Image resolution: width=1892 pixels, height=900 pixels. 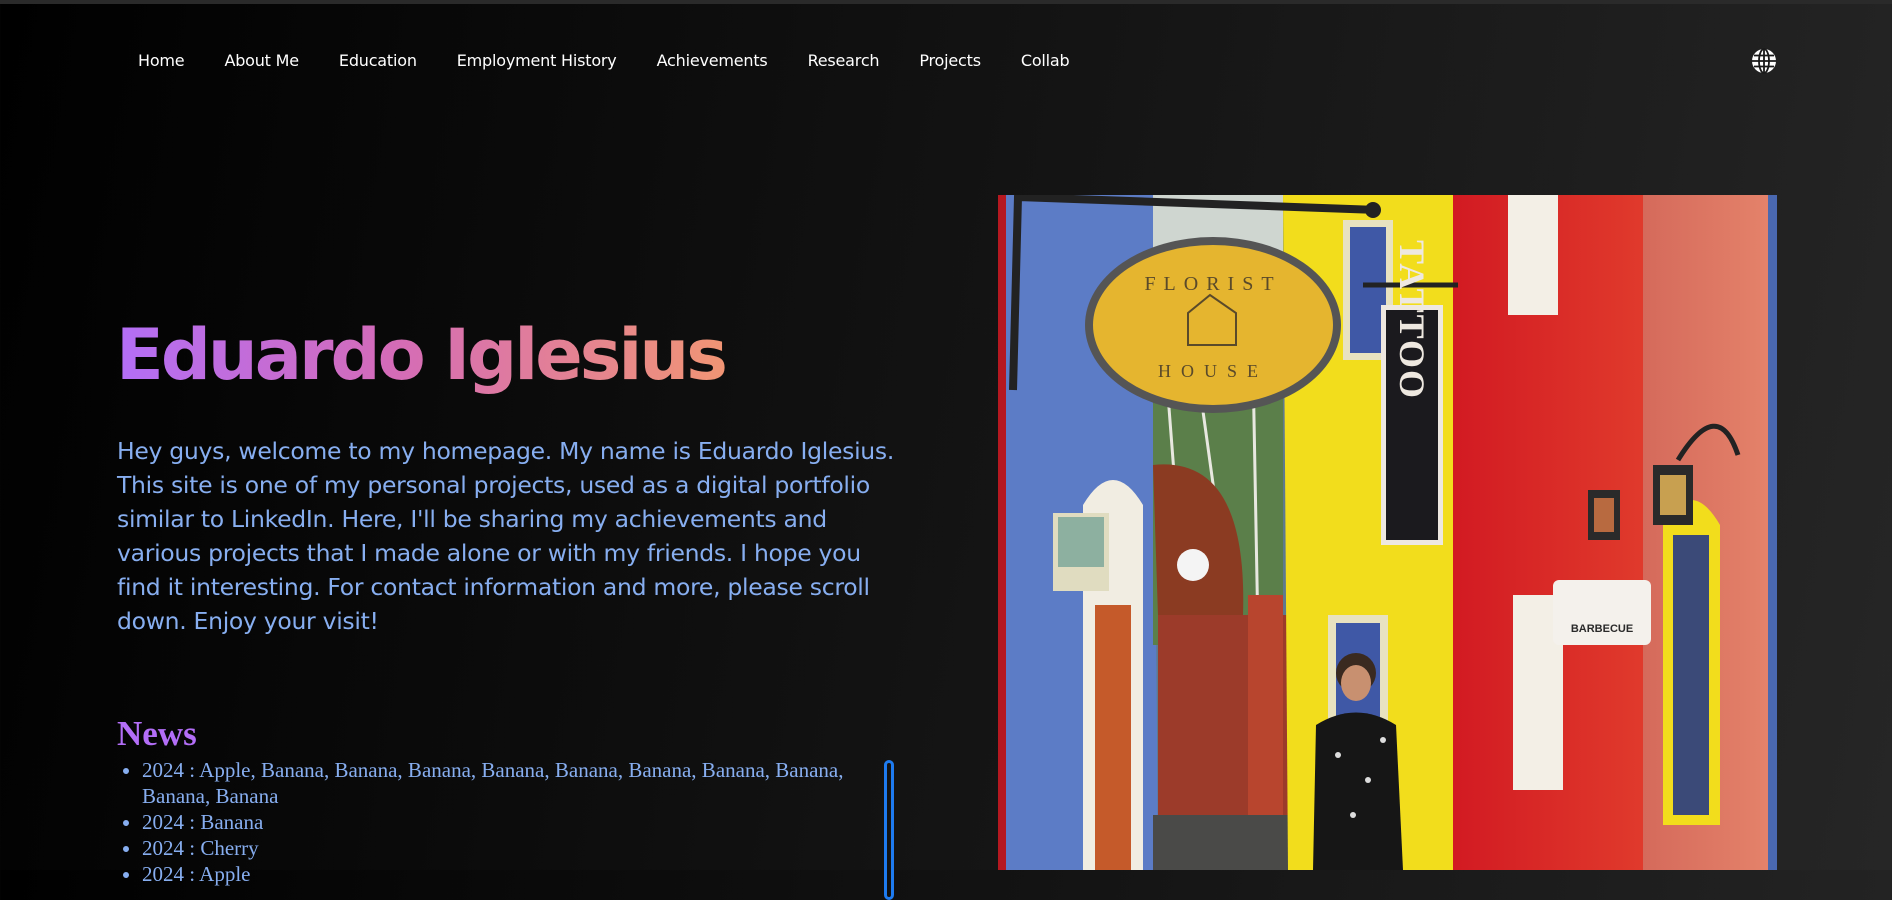 What do you see at coordinates (1602, 629) in the screenshot?
I see `barbecue-sign: BARBECUE` at bounding box center [1602, 629].